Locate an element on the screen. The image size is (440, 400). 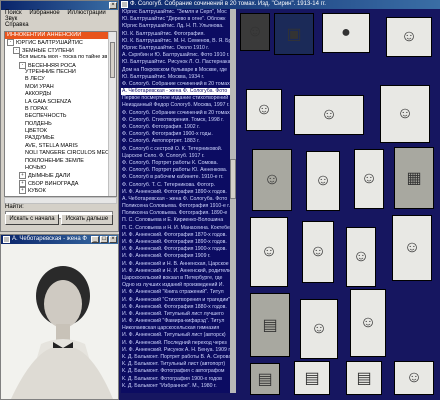
list-item: И. Ф. Анненский. Фотография 1909 г. is located at coordinates (175, 256).